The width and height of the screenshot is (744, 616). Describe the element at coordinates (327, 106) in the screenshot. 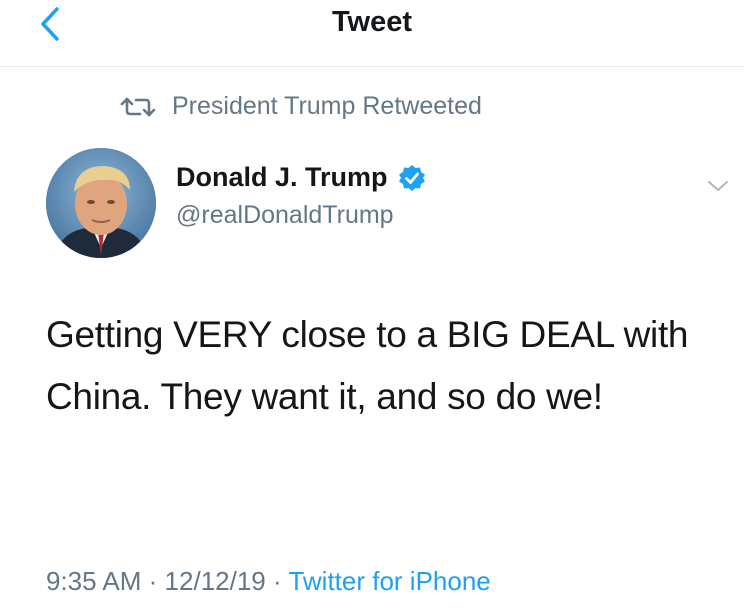

I see `retweet-label: President Trump Retweeted` at that location.